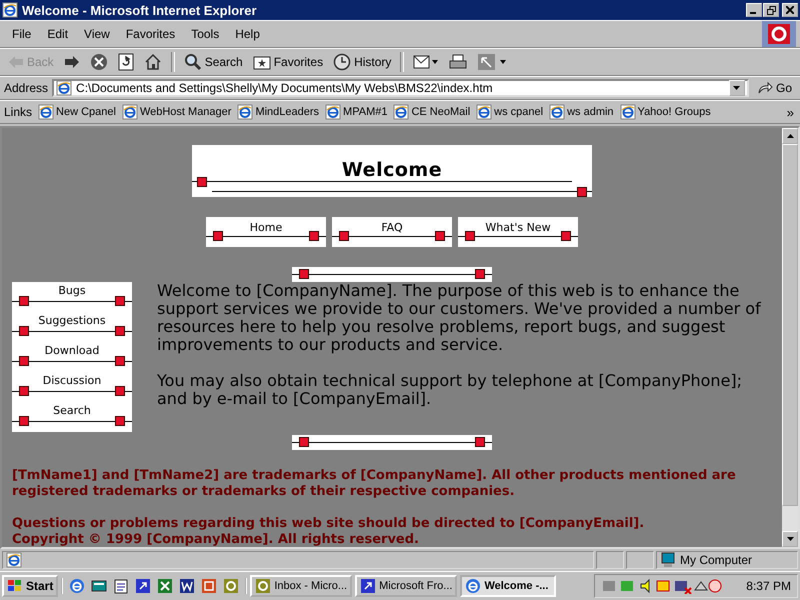 The width and height of the screenshot is (800, 600). Describe the element at coordinates (716, 560) in the screenshot. I see `zone-label: My Computer` at that location.